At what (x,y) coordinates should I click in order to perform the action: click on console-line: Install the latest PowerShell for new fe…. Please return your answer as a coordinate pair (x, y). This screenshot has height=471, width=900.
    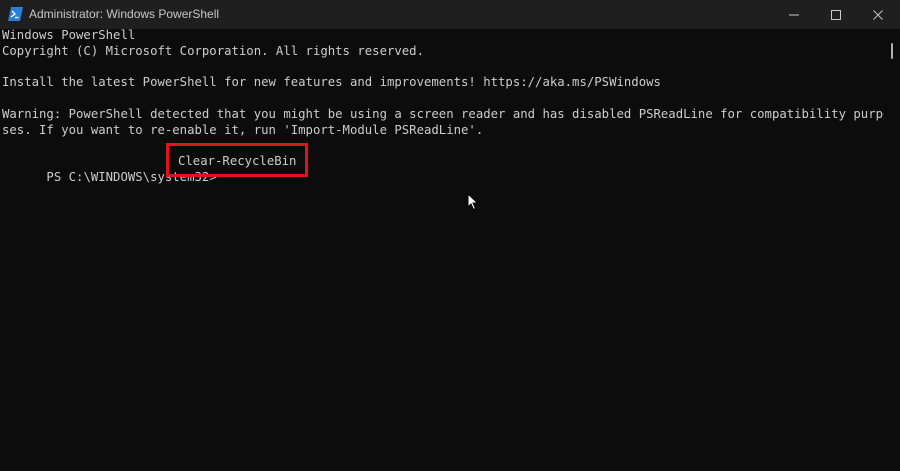
    Looking at the image, I should click on (331, 82).